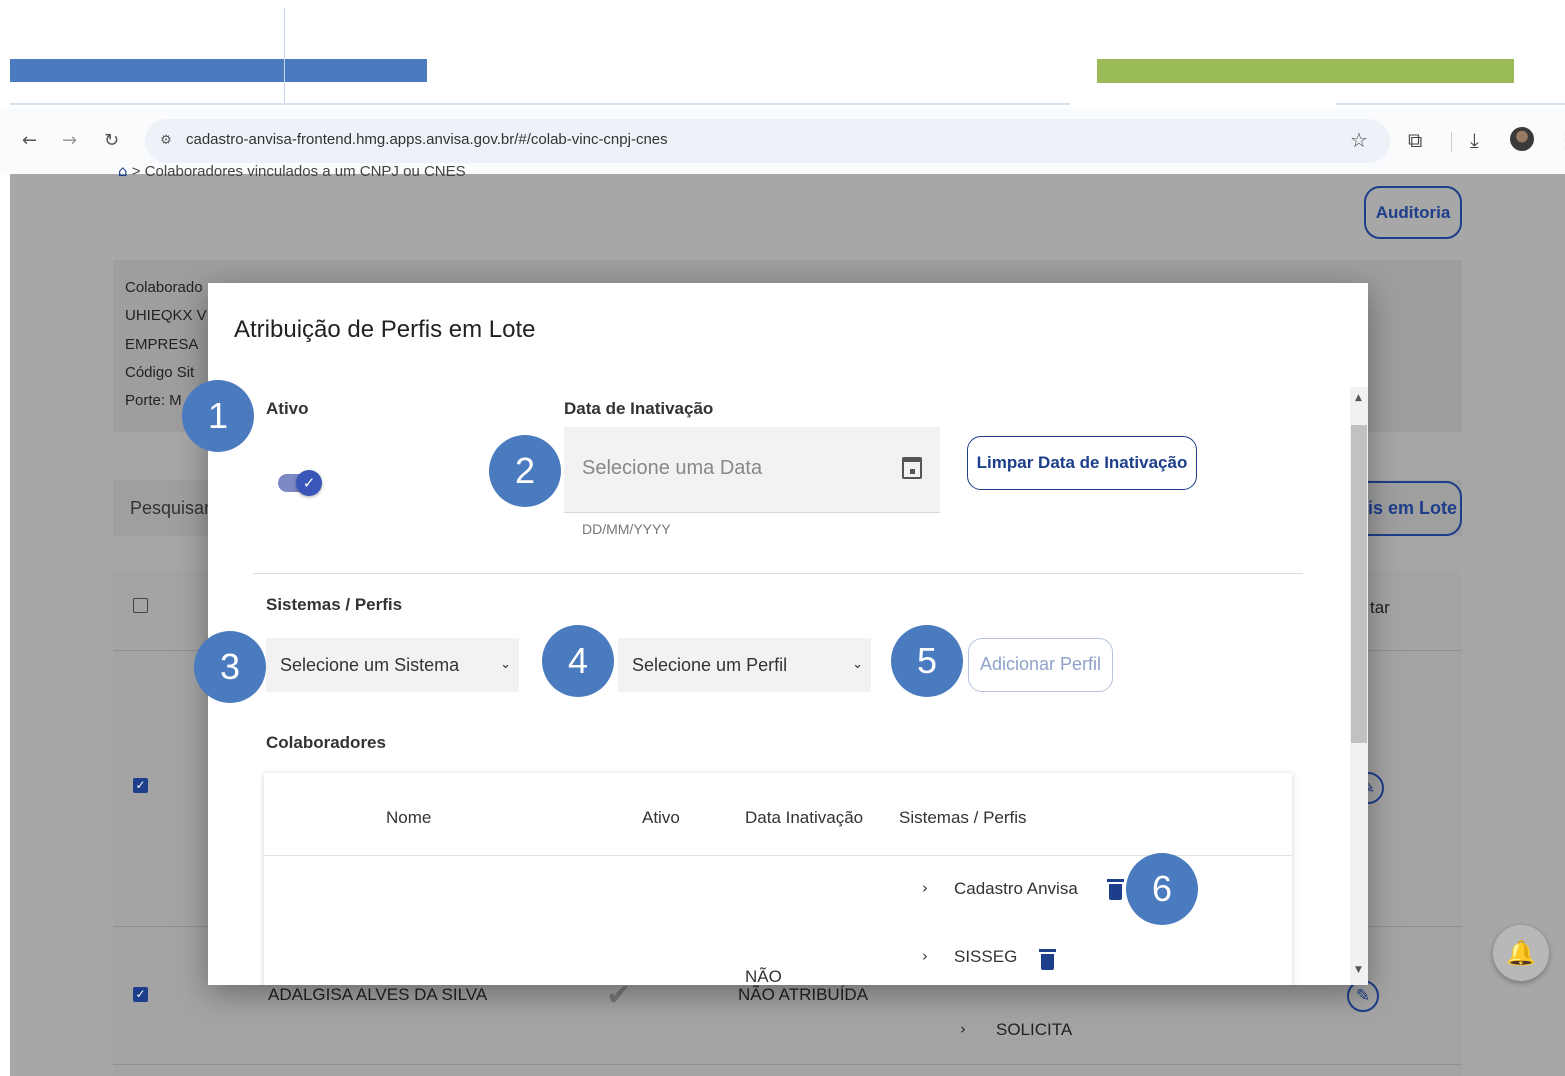 The height and width of the screenshot is (1076, 1565). I want to click on inactivation-date-label: Data de Inativação, so click(639, 408).